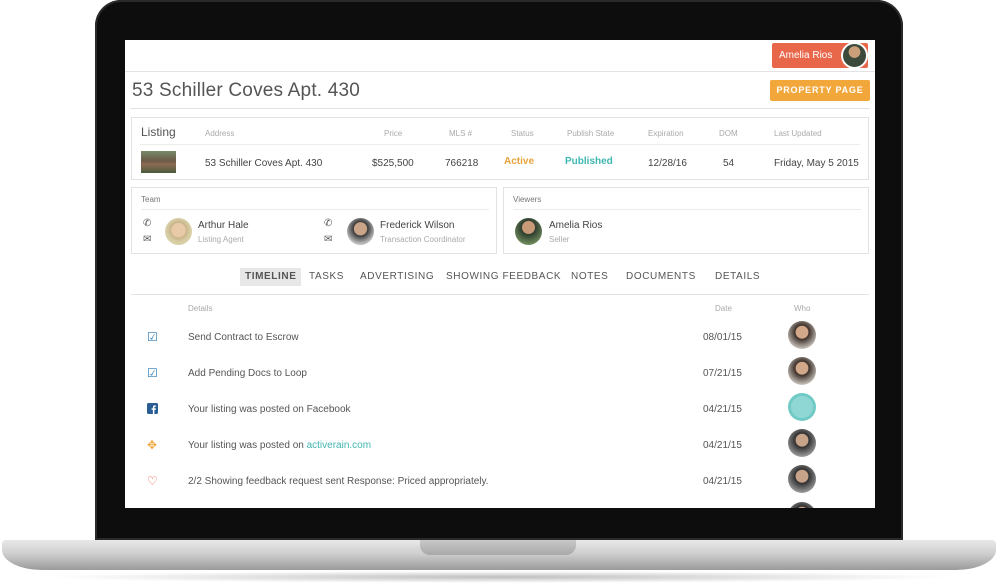 The width and height of the screenshot is (998, 588). I want to click on column-header-mls: MLS #, so click(461, 133).